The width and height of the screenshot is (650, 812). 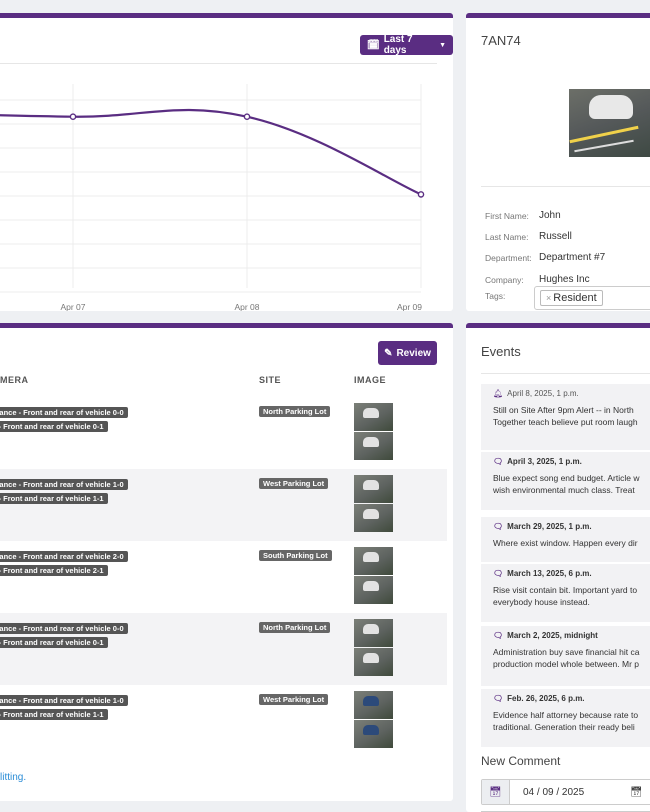 I want to click on tags-input: × Resident, so click(x=592, y=298).